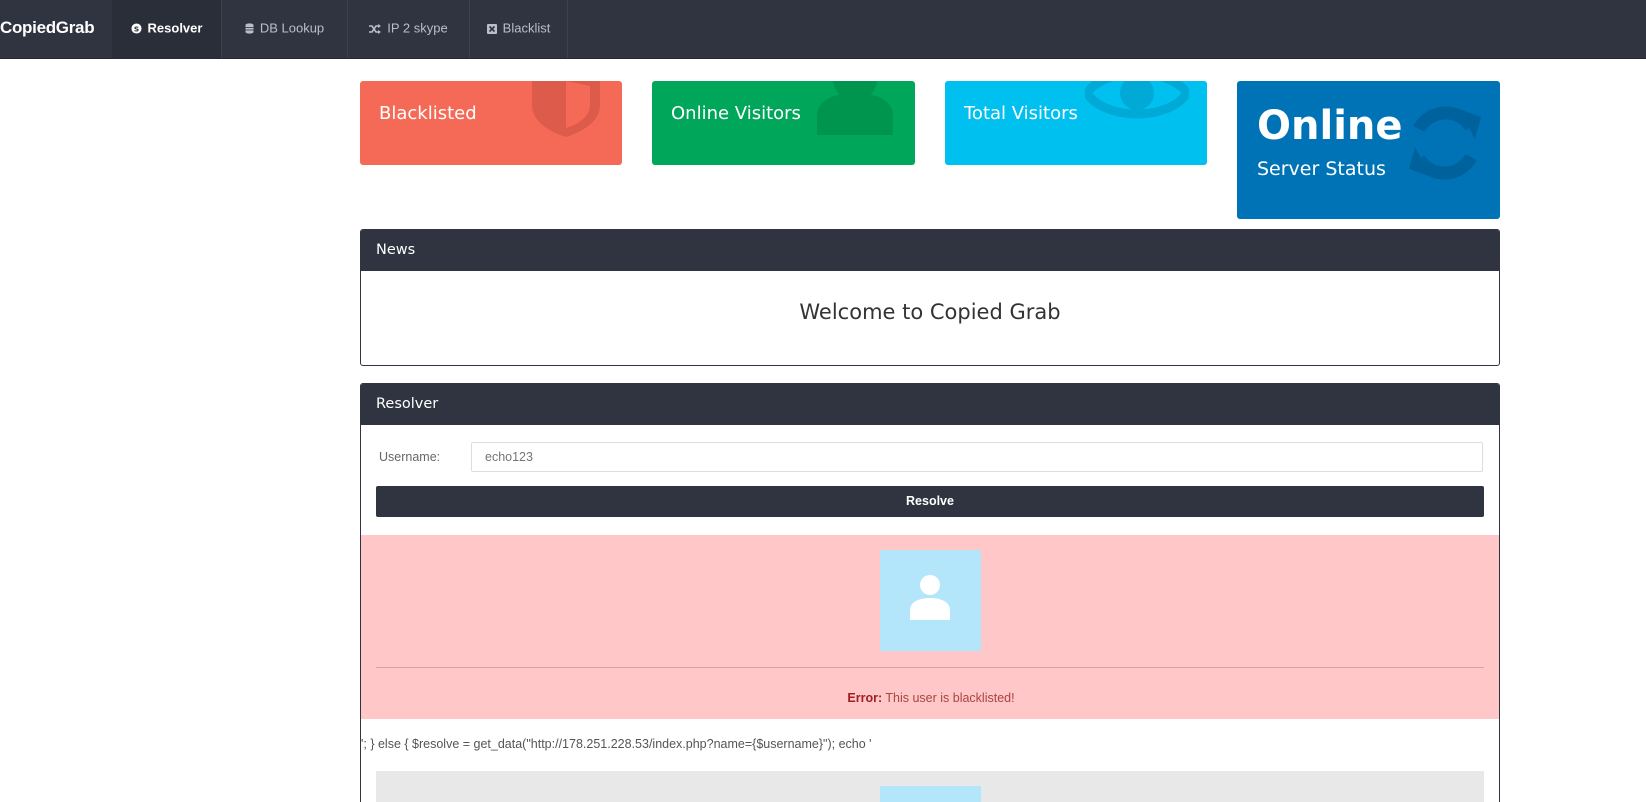 Image resolution: width=1646 pixels, height=802 pixels. I want to click on news-panel: News Welcome to Copied Grab, so click(930, 297).